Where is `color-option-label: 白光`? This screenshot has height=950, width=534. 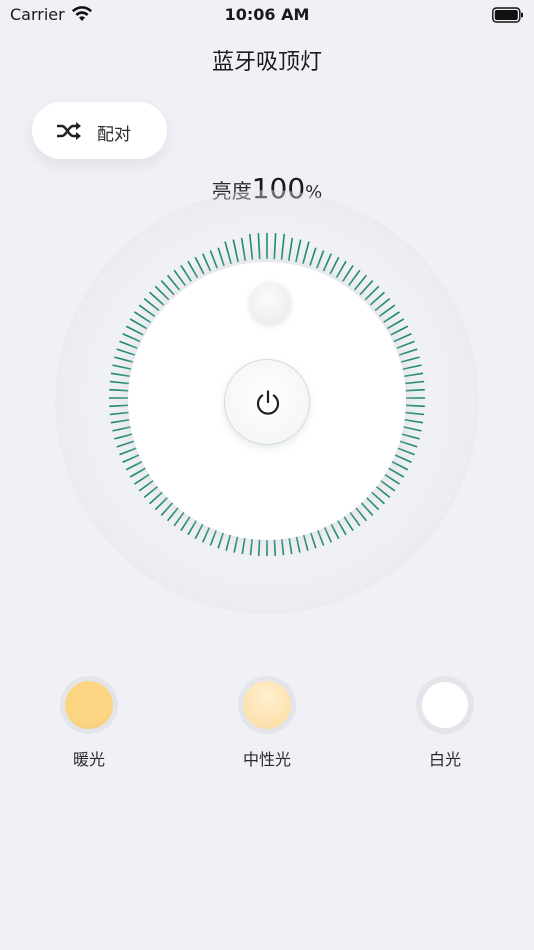 color-option-label: 白光 is located at coordinates (444, 759).